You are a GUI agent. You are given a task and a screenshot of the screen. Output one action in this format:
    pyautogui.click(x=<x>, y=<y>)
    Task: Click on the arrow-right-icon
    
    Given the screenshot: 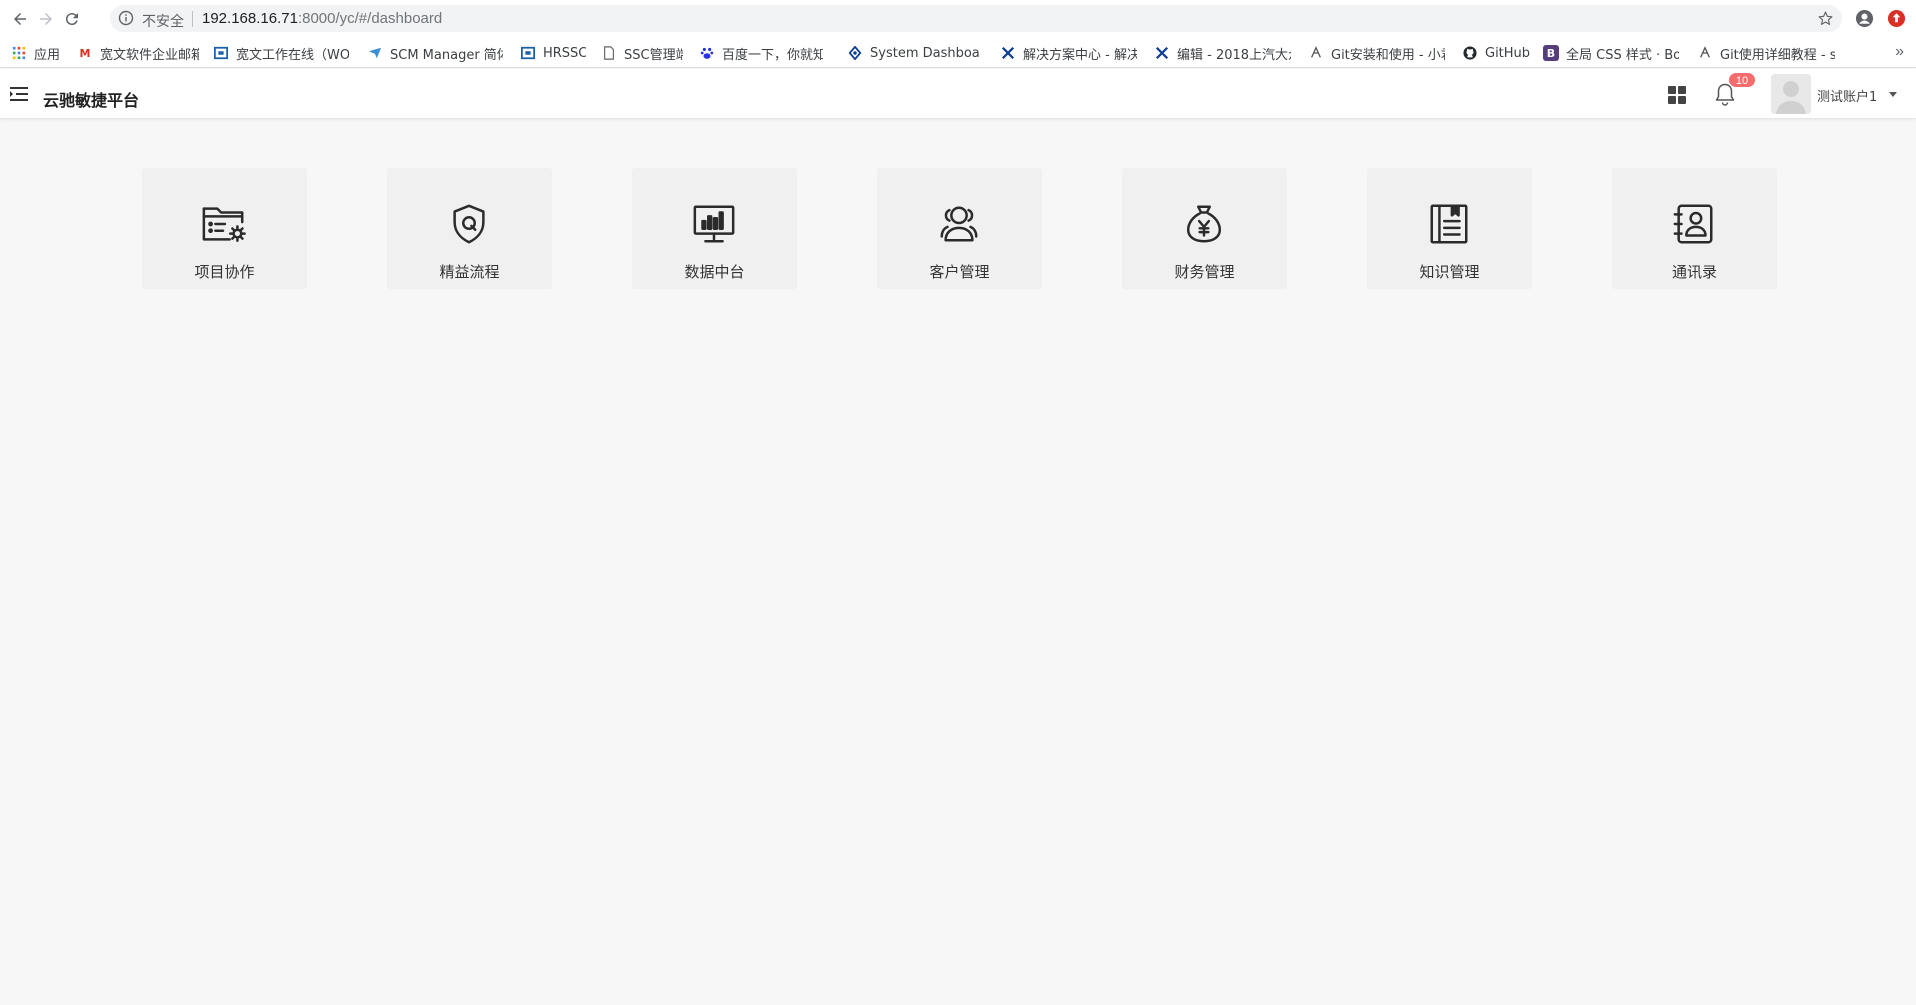 What is the action you would take?
    pyautogui.click(x=46, y=19)
    